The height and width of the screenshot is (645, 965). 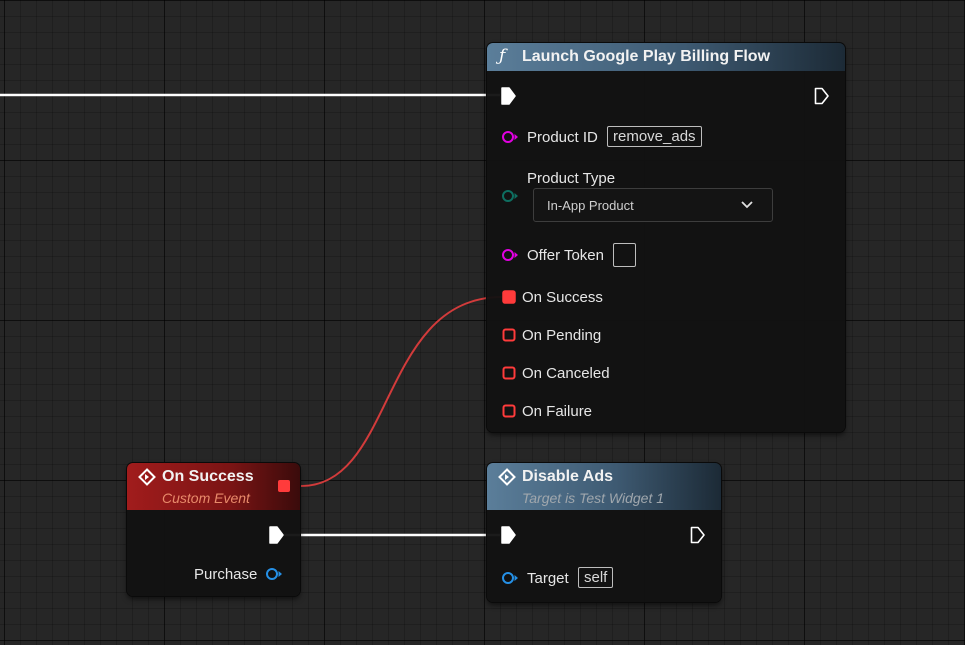 What do you see at coordinates (562, 137) in the screenshot?
I see `product-id-label: Product ID` at bounding box center [562, 137].